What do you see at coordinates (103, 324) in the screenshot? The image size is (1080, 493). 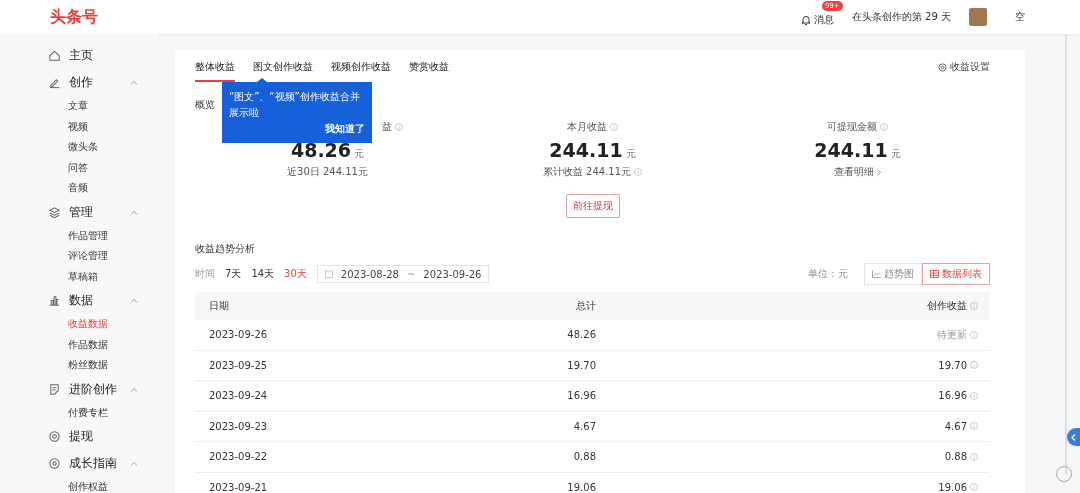 I see `sidebar-subitem: 收益数据` at bounding box center [103, 324].